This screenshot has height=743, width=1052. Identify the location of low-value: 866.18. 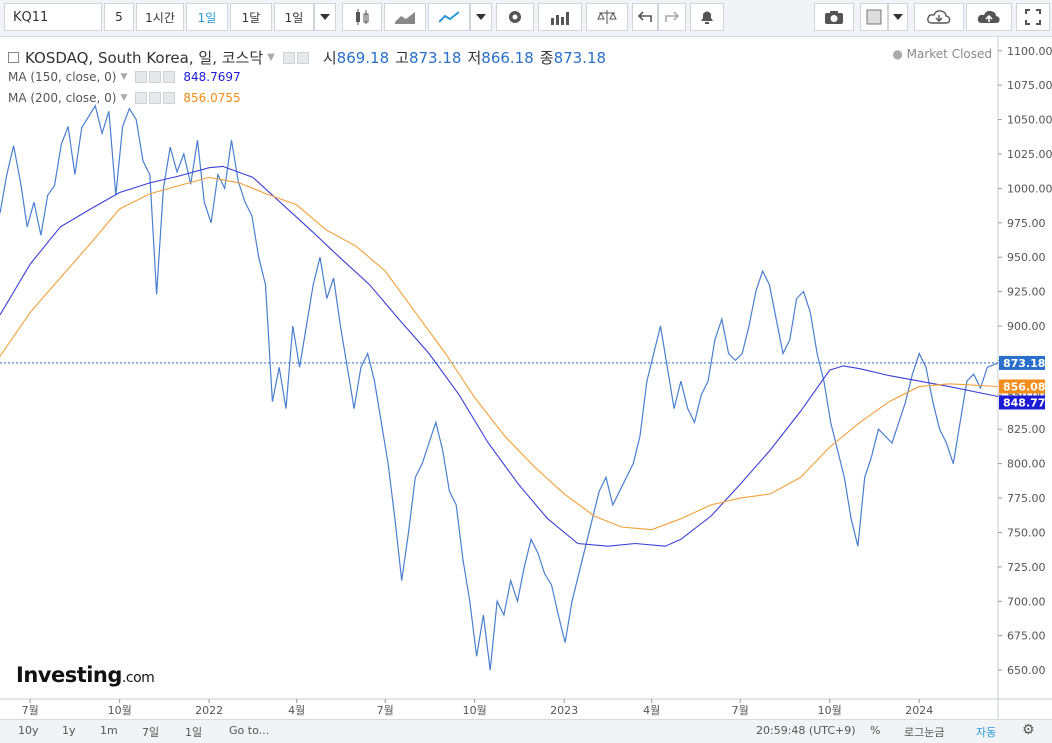
(507, 57).